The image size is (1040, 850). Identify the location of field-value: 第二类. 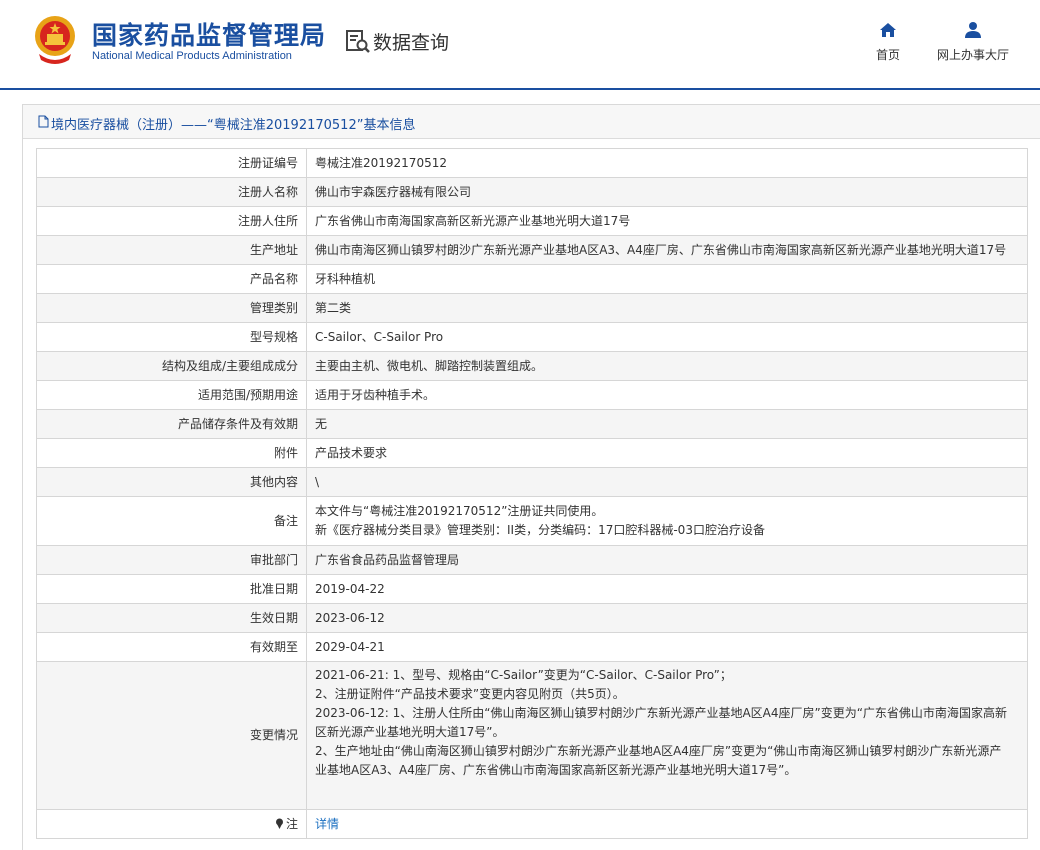
(667, 308).